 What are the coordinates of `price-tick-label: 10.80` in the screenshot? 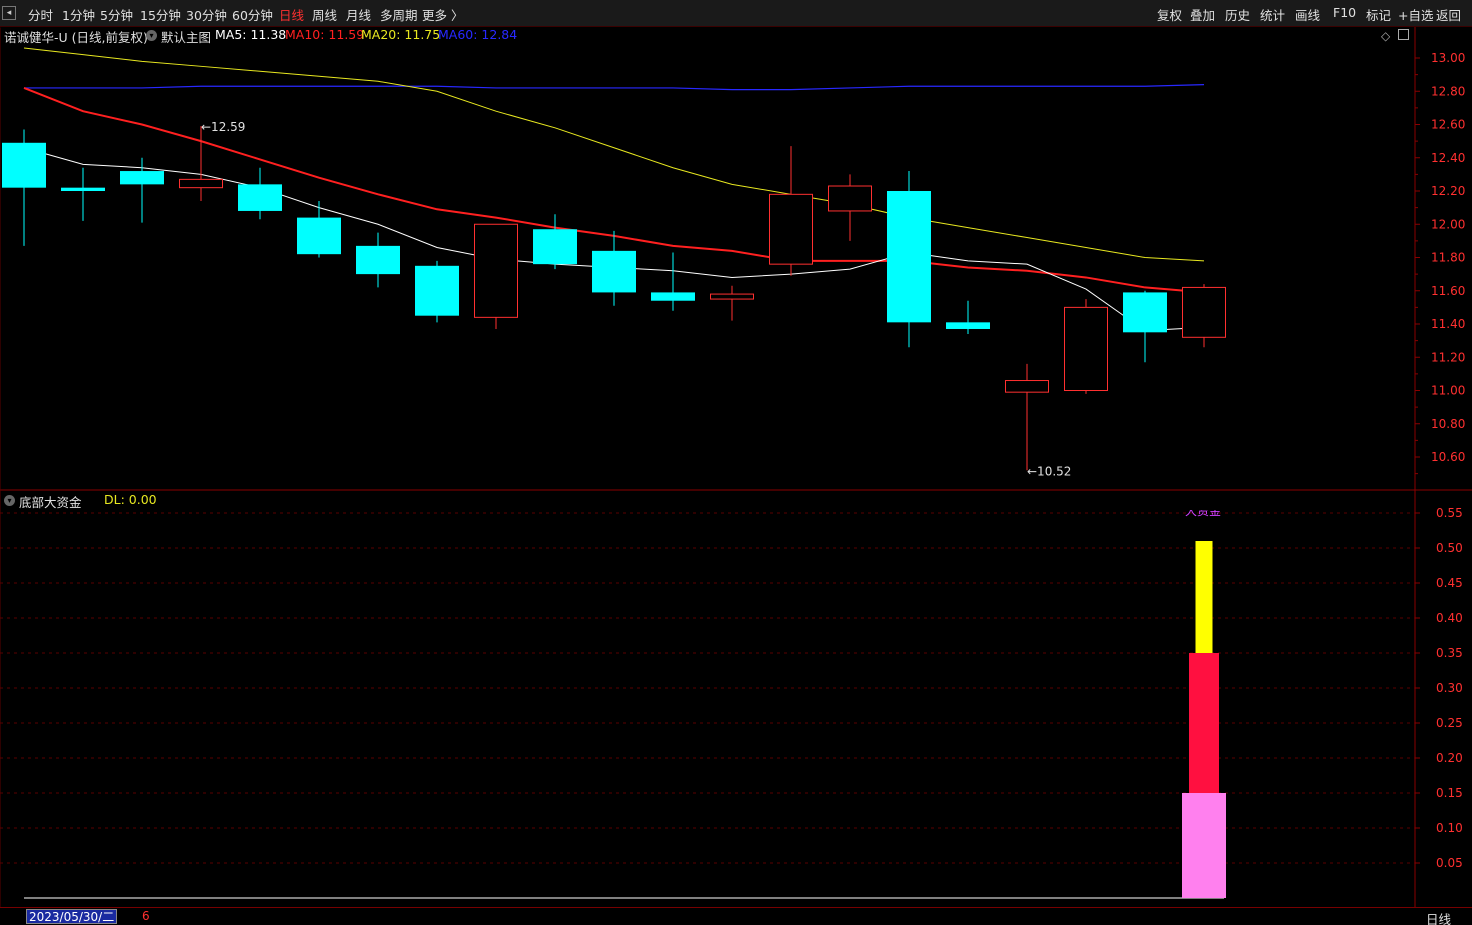 It's located at (1448, 424).